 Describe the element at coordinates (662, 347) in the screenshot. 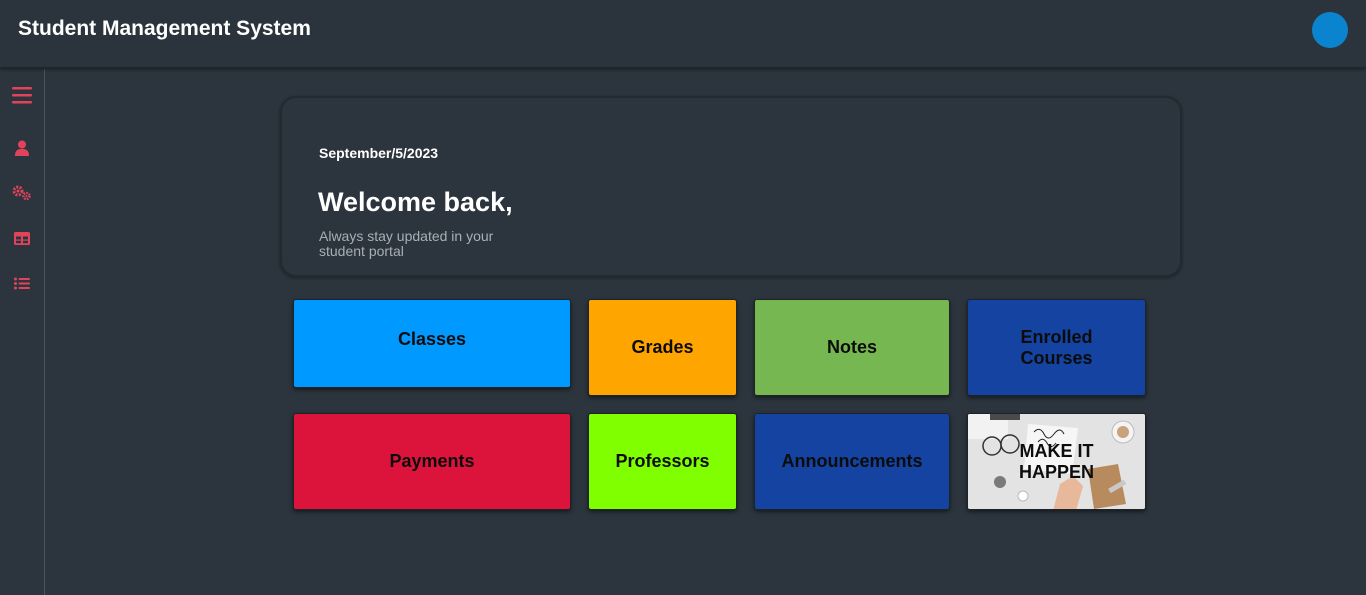

I see `grades-tile: Grades` at that location.